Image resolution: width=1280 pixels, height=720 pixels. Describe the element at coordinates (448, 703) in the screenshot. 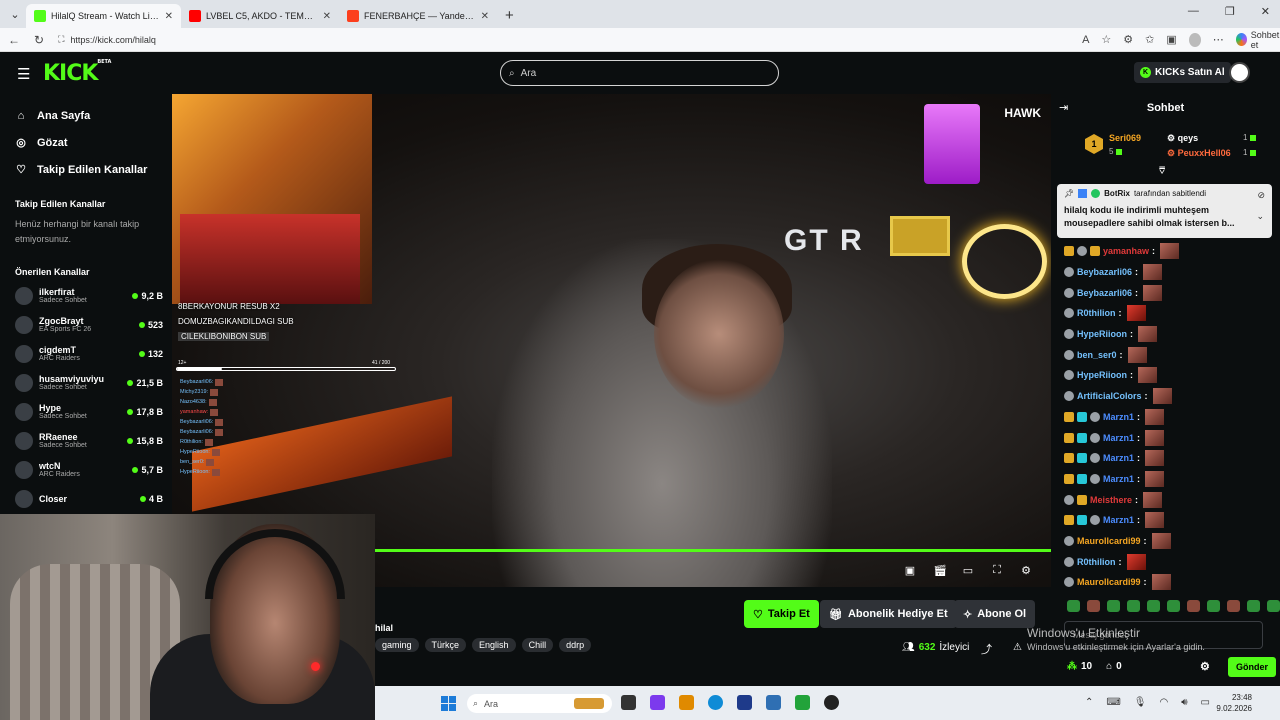

I see `windows-start-icon` at that location.